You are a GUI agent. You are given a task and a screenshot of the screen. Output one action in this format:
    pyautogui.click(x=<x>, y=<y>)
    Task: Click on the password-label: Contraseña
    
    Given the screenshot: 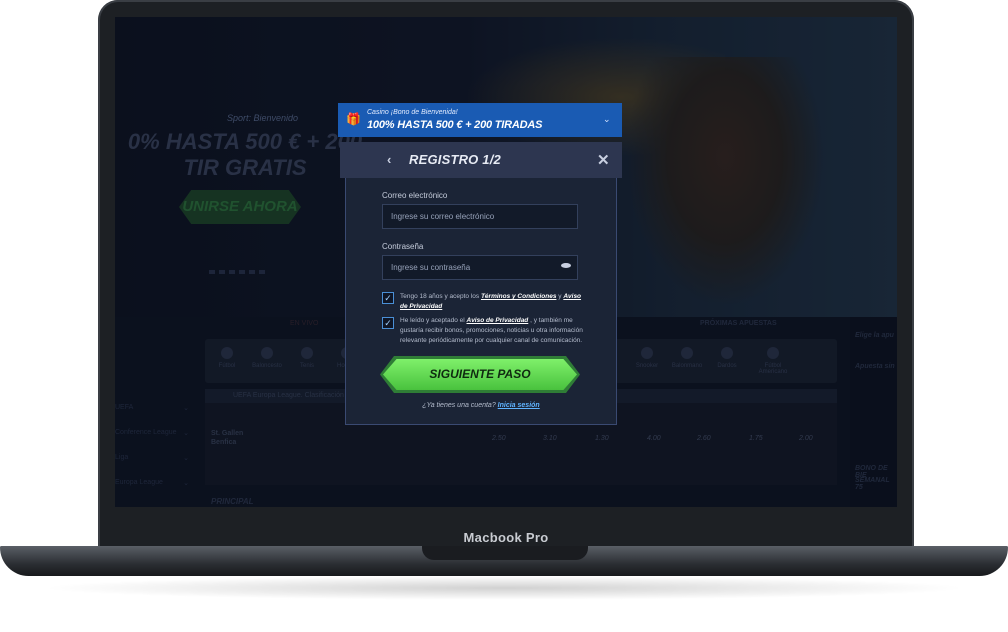 What is the action you would take?
    pyautogui.click(x=403, y=246)
    